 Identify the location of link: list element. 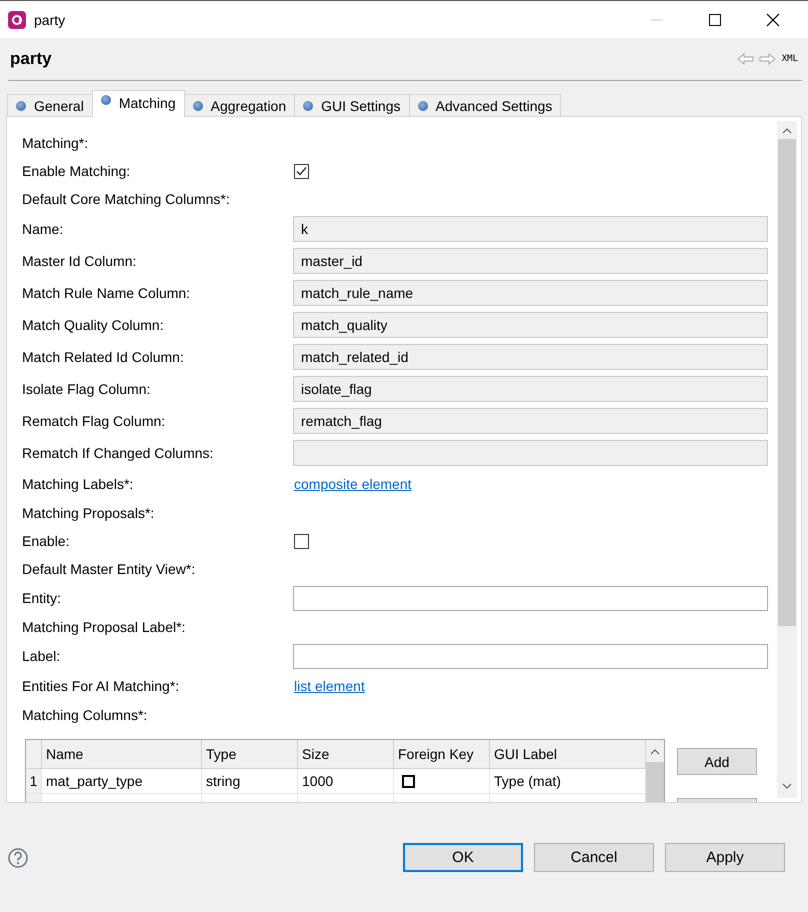
(329, 686).